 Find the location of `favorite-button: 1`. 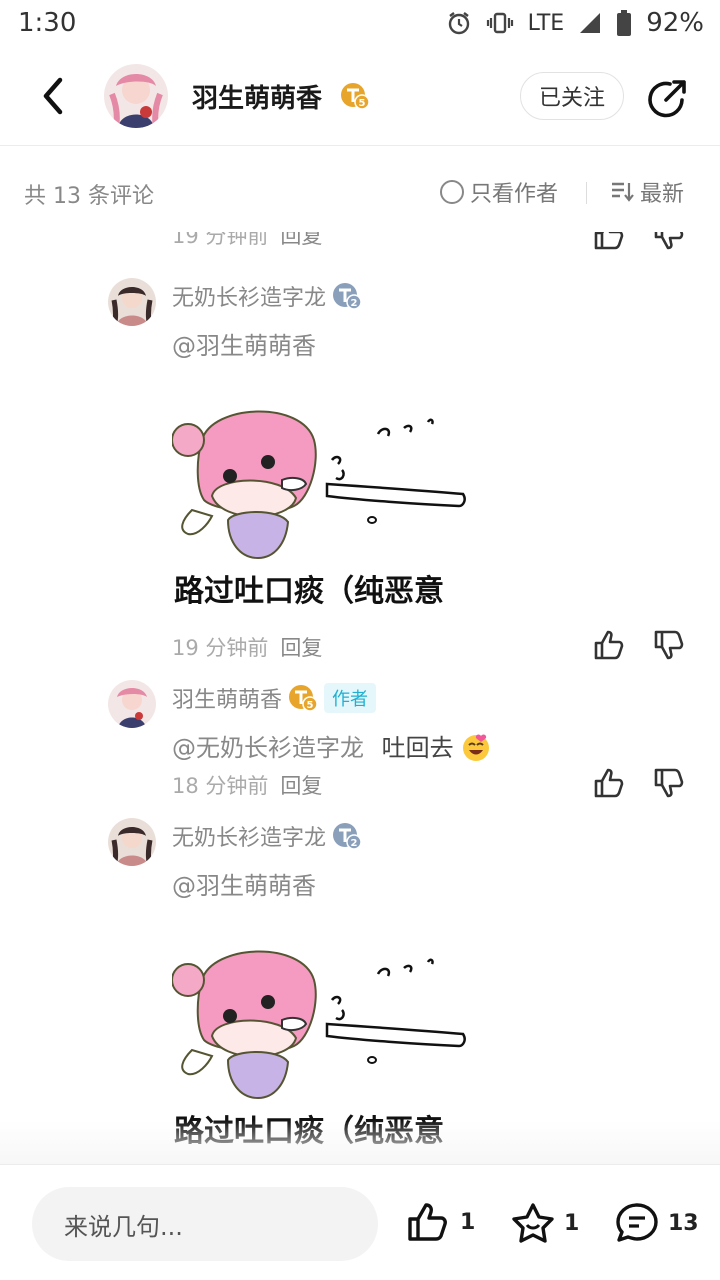

favorite-button: 1 is located at coordinates (544, 1223).